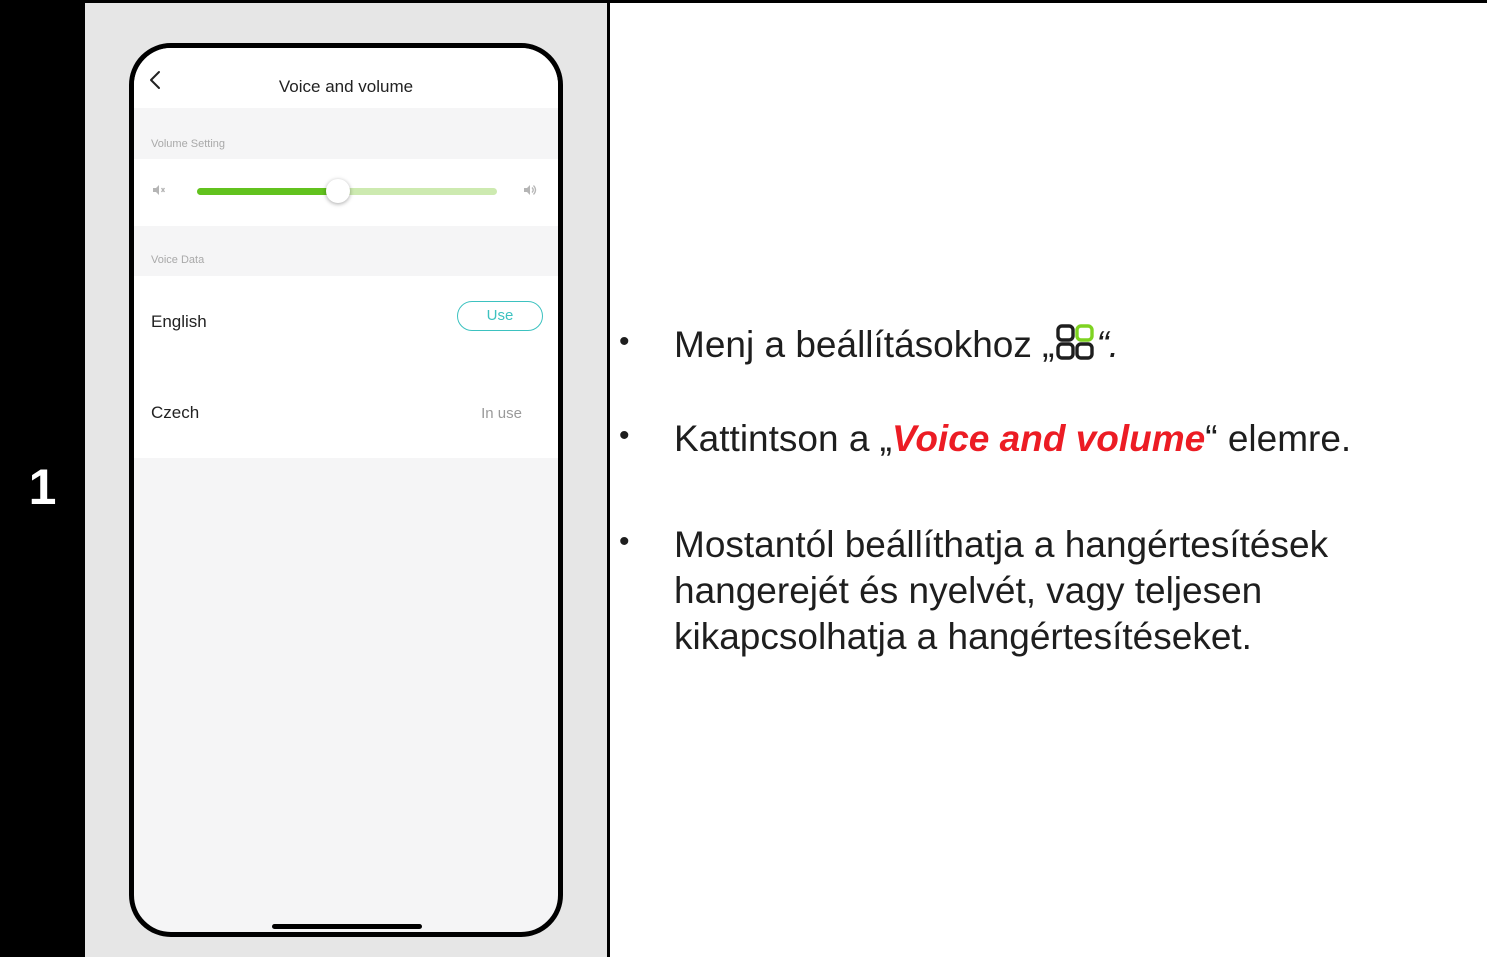 This screenshot has height=957, width=1487. I want to click on volume-slider-fill, so click(267, 191).